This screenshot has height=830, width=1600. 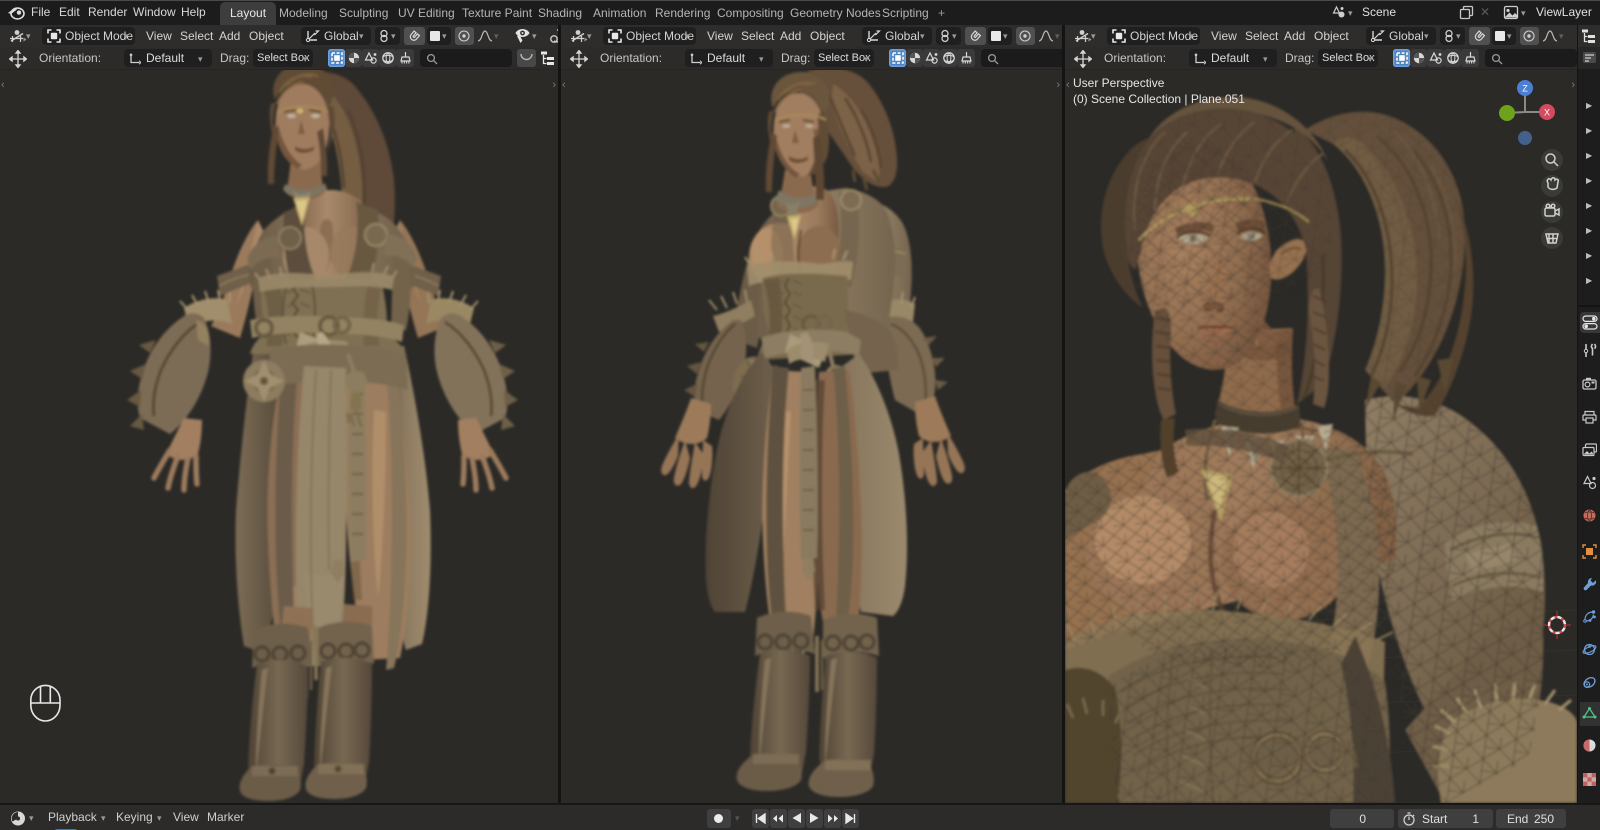 What do you see at coordinates (1547, 113) in the screenshot?
I see `svg-text: X` at bounding box center [1547, 113].